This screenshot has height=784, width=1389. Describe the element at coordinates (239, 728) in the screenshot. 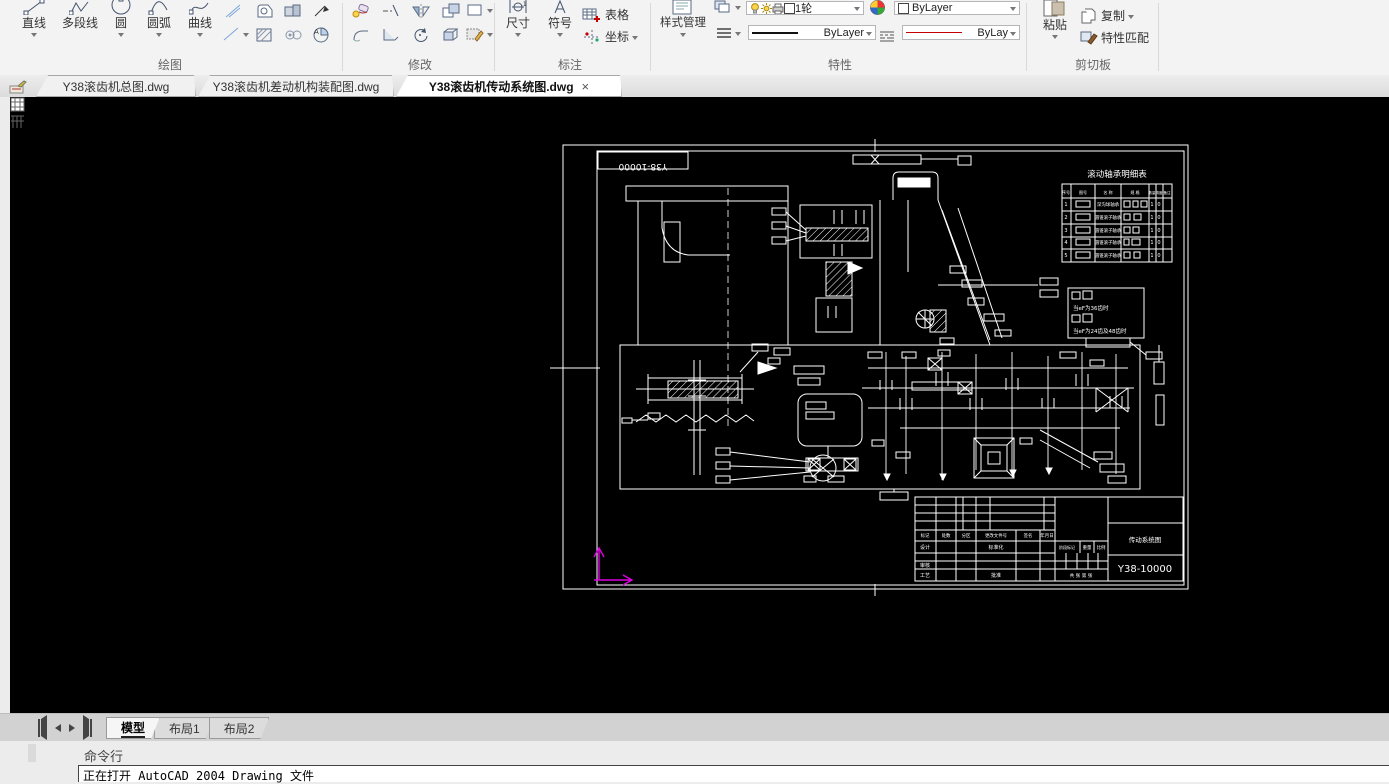

I see `tab-layout2: 布局2` at that location.